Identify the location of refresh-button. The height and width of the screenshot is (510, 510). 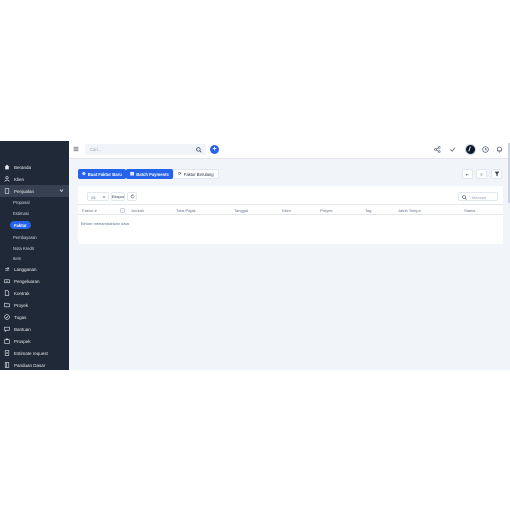
(132, 196).